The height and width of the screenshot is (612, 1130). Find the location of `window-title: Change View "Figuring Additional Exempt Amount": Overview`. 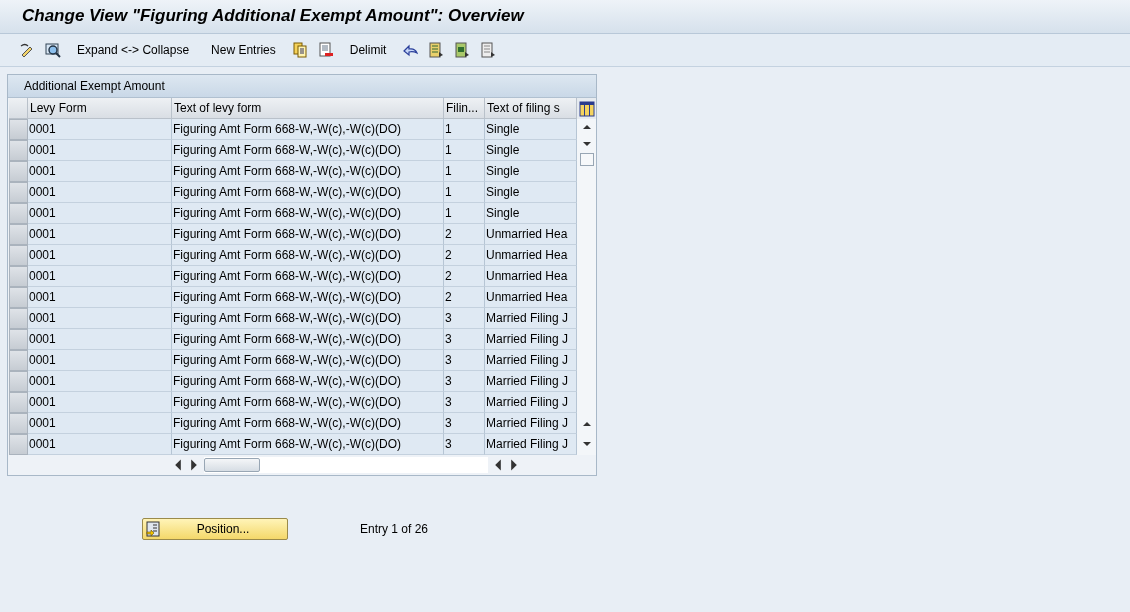

window-title: Change View "Figuring Additional Exempt Amount": Overview is located at coordinates (273, 16).